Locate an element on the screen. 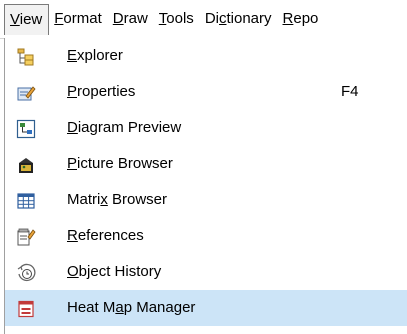 This screenshot has height=334, width=407. diagram-preview-icon is located at coordinates (26, 129).